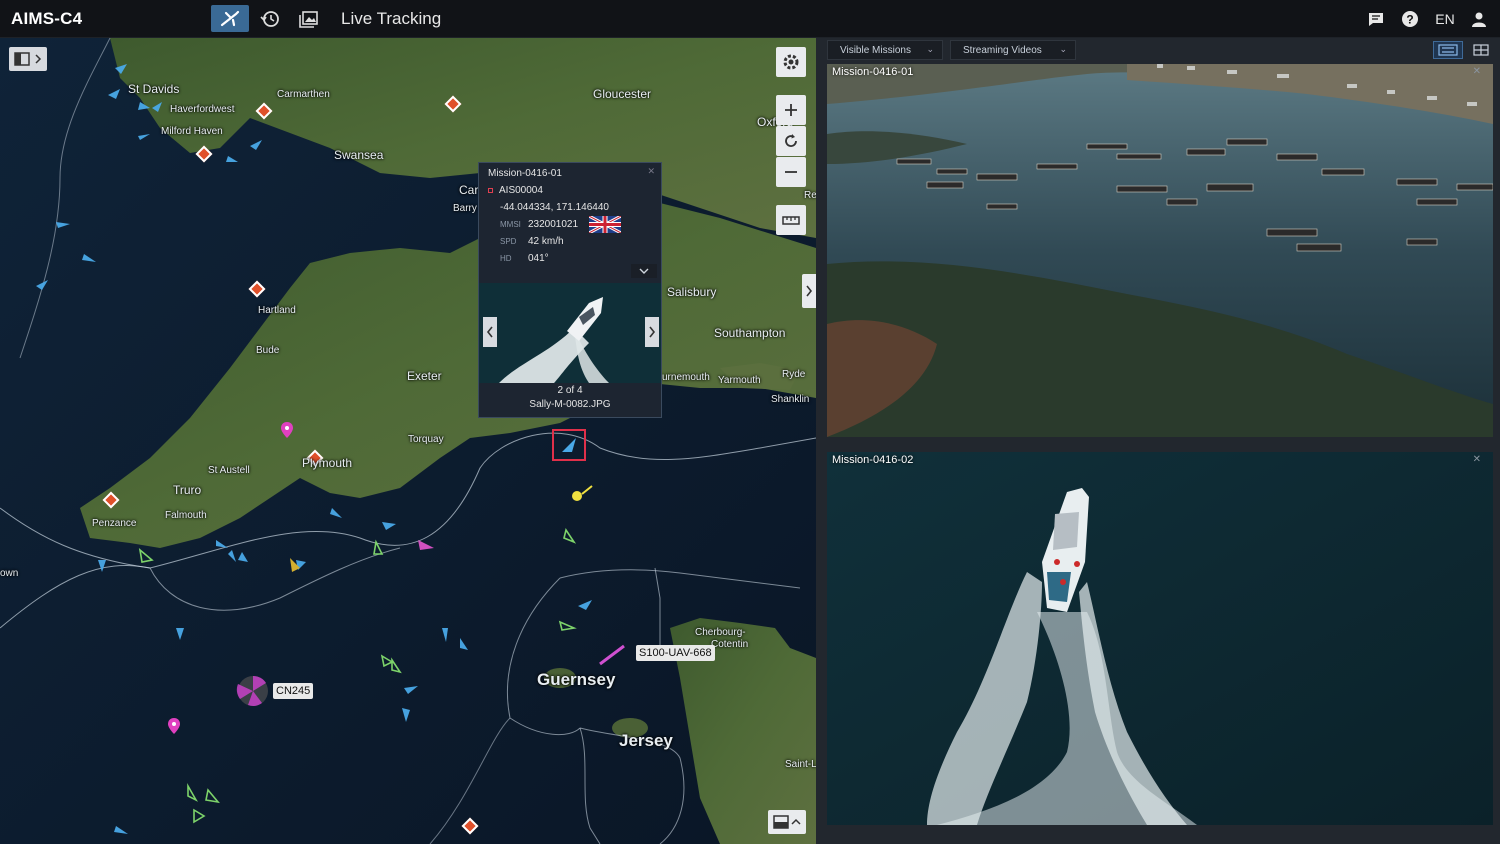  Describe the element at coordinates (521, 190) in the screenshot. I see `popup-ais: AIS00004` at that location.